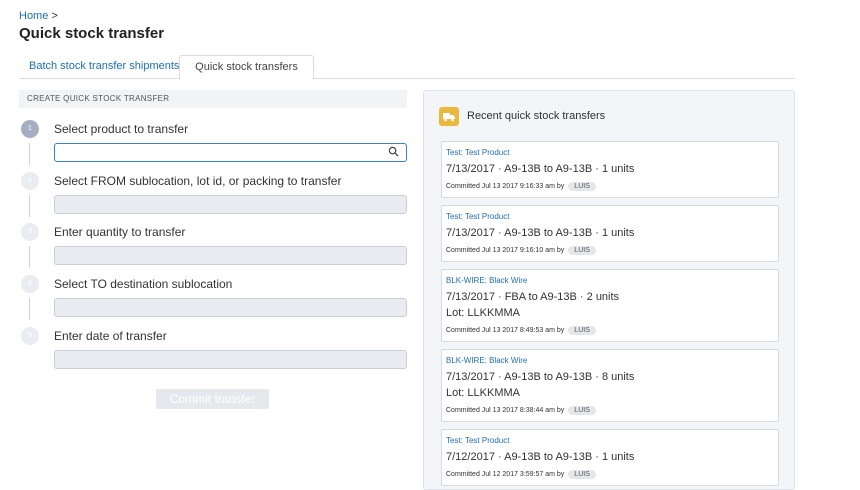 Image resolution: width=860 pixels, height=490 pixels. I want to click on create-transfer-header: CREATE QUICK STOCK TRANSFER, so click(213, 99).